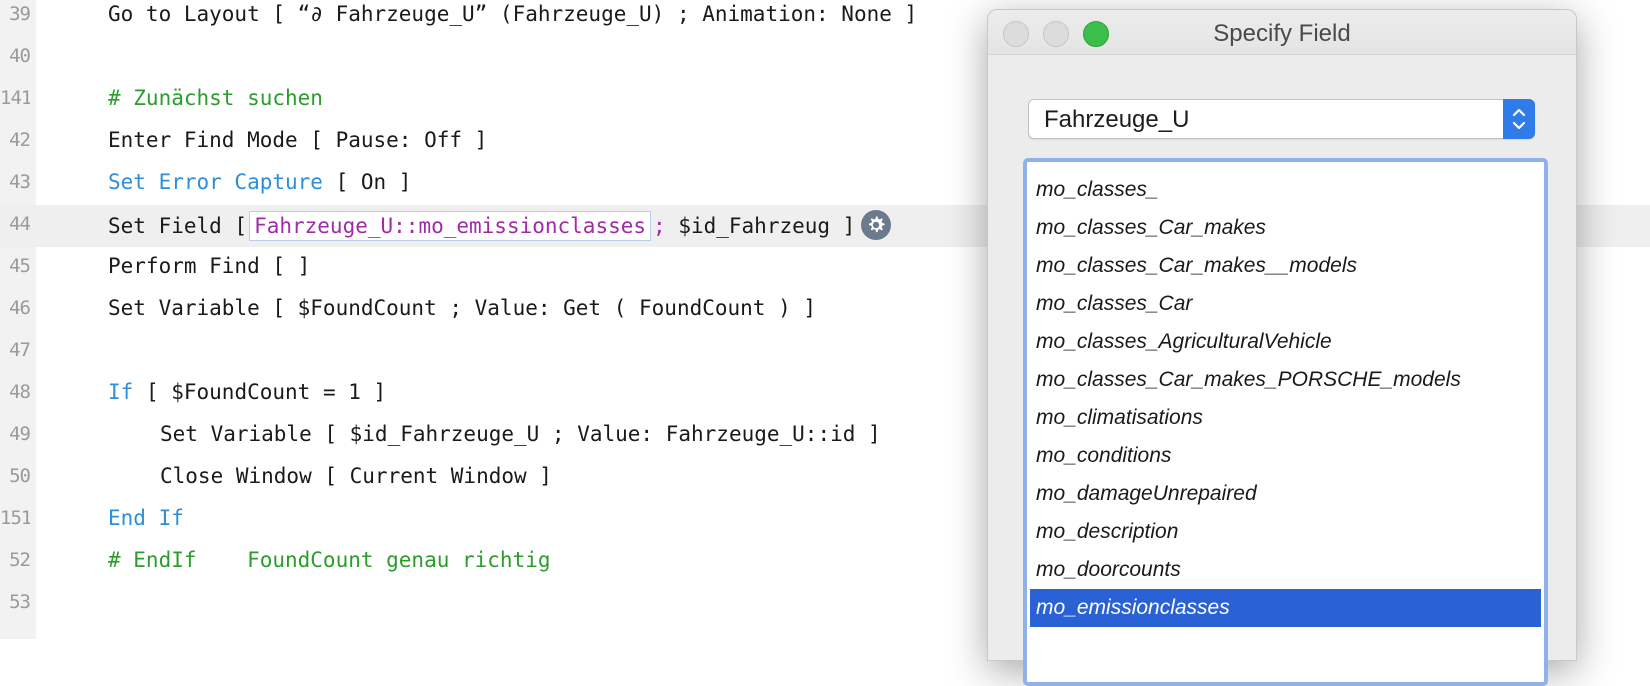  I want to click on line-number: 50, so click(19, 476).